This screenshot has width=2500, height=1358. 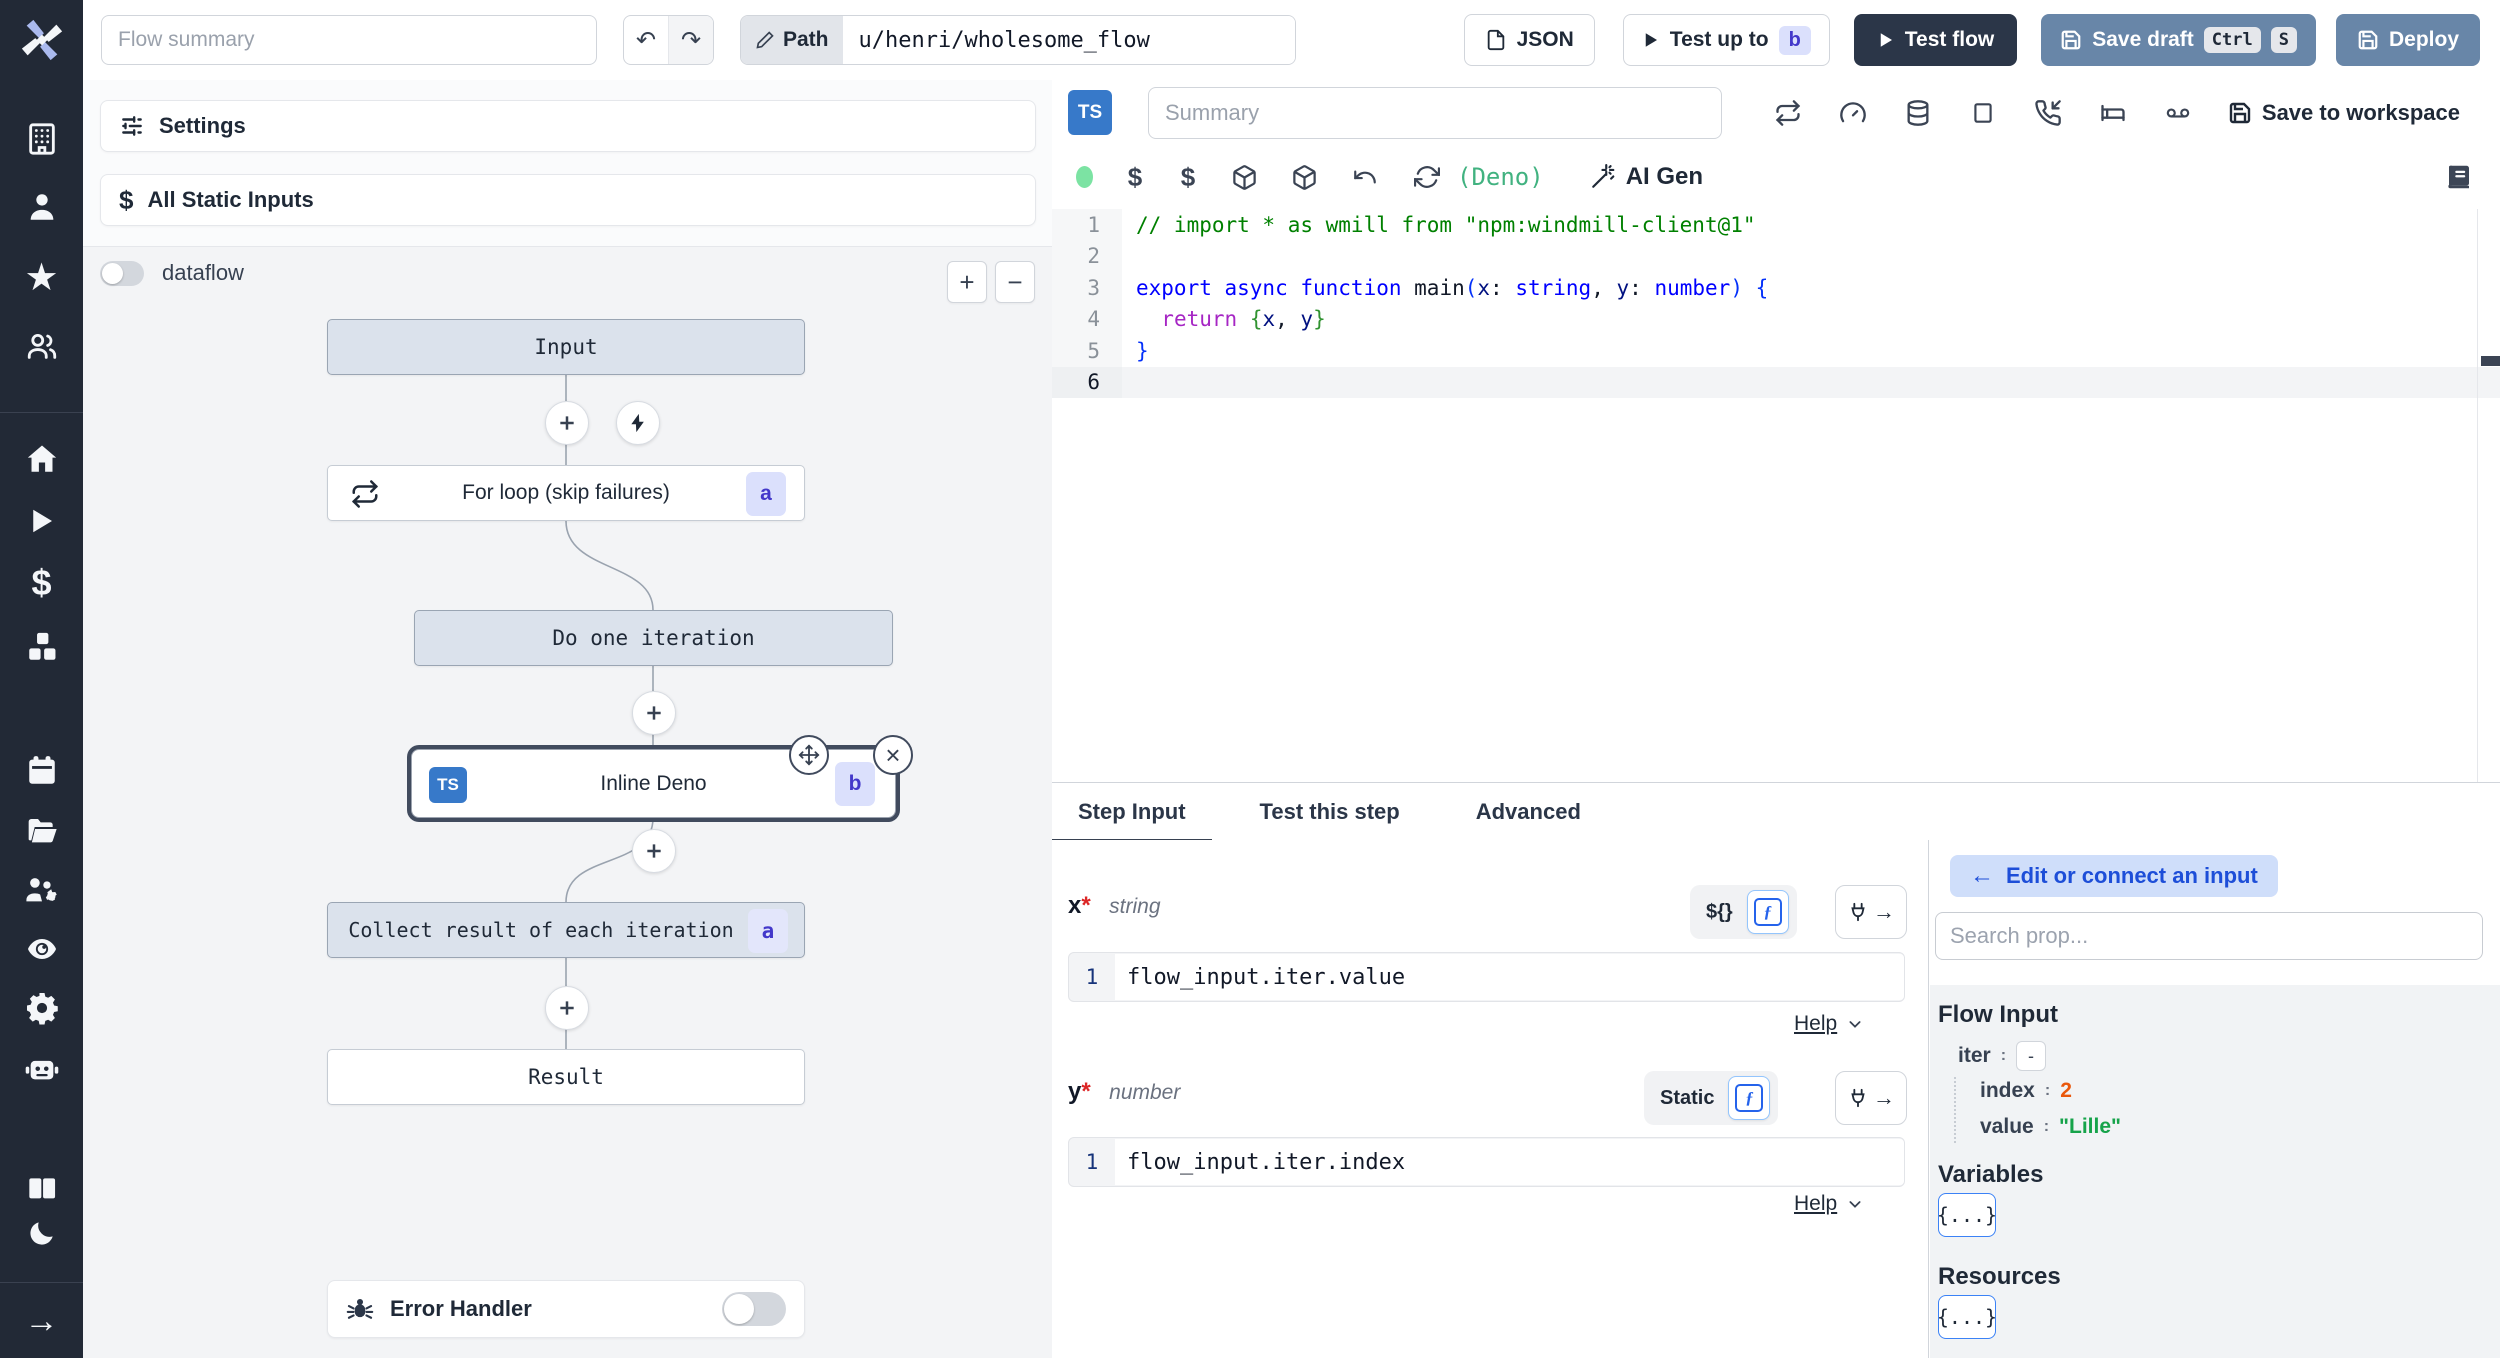 What do you see at coordinates (638, 423) in the screenshot?
I see `add-trigger-button` at bounding box center [638, 423].